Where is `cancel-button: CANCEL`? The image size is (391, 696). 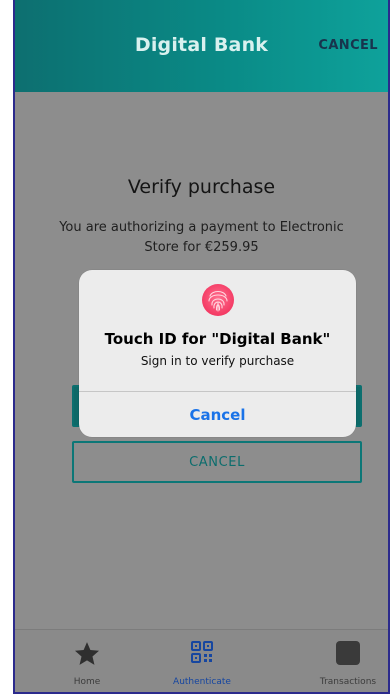 cancel-button: CANCEL is located at coordinates (217, 462).